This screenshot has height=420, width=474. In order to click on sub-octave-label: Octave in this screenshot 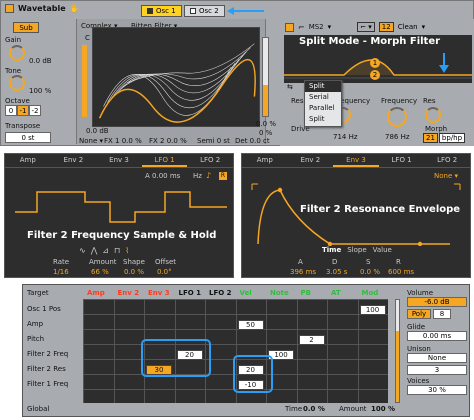, I will do `click(17, 101)`.